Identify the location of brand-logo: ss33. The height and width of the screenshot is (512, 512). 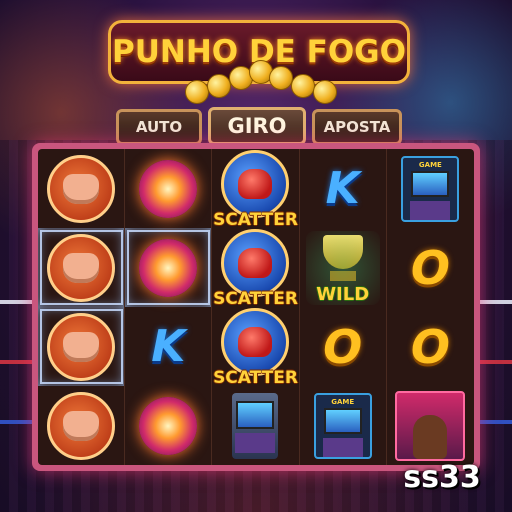
(442, 477).